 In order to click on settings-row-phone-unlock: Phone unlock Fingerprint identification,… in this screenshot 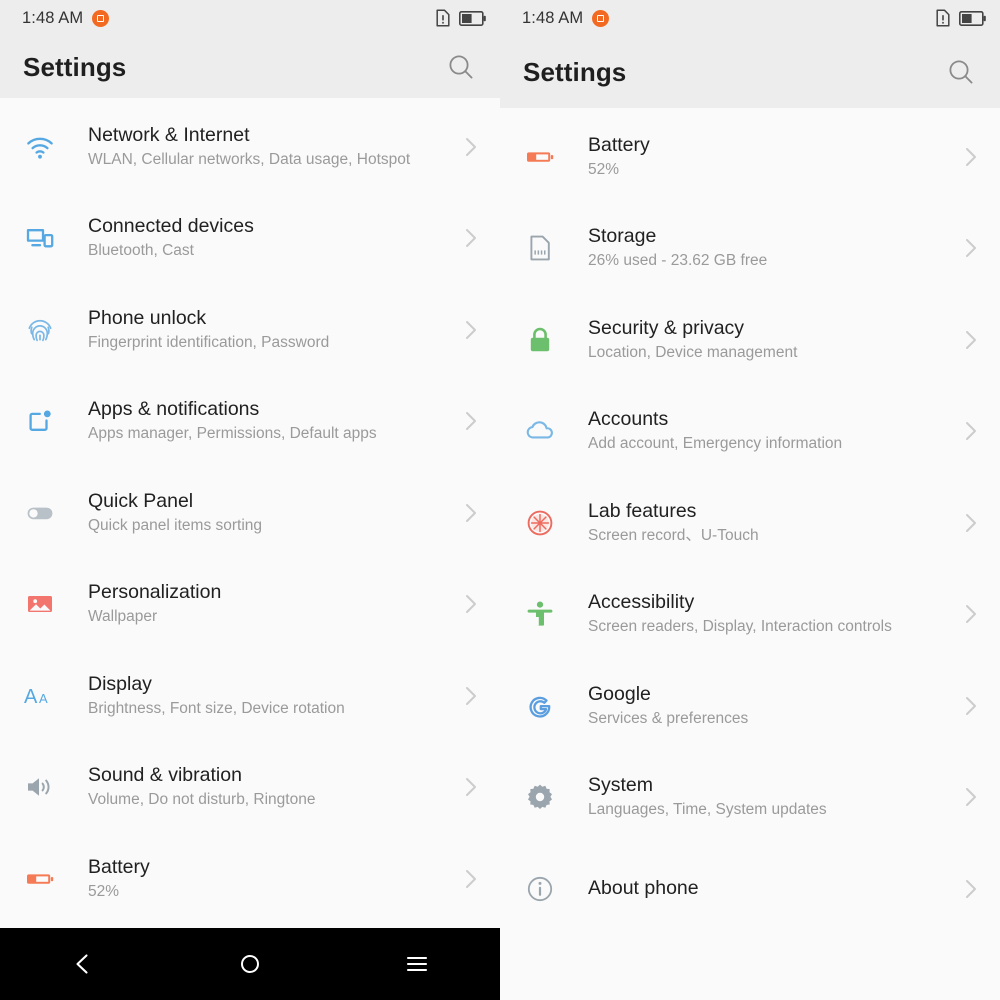, I will do `click(250, 330)`.